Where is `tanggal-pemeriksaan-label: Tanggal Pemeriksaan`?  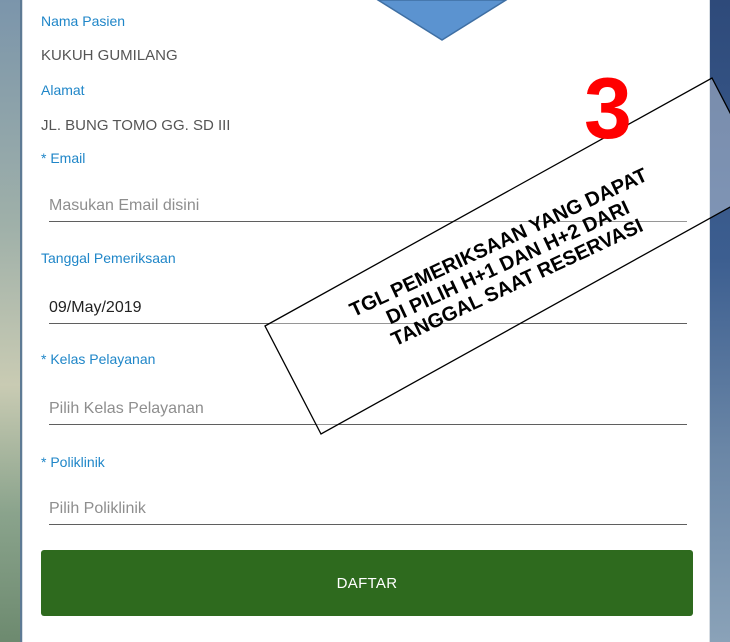
tanggal-pemeriksaan-label: Tanggal Pemeriksaan is located at coordinates (108, 258).